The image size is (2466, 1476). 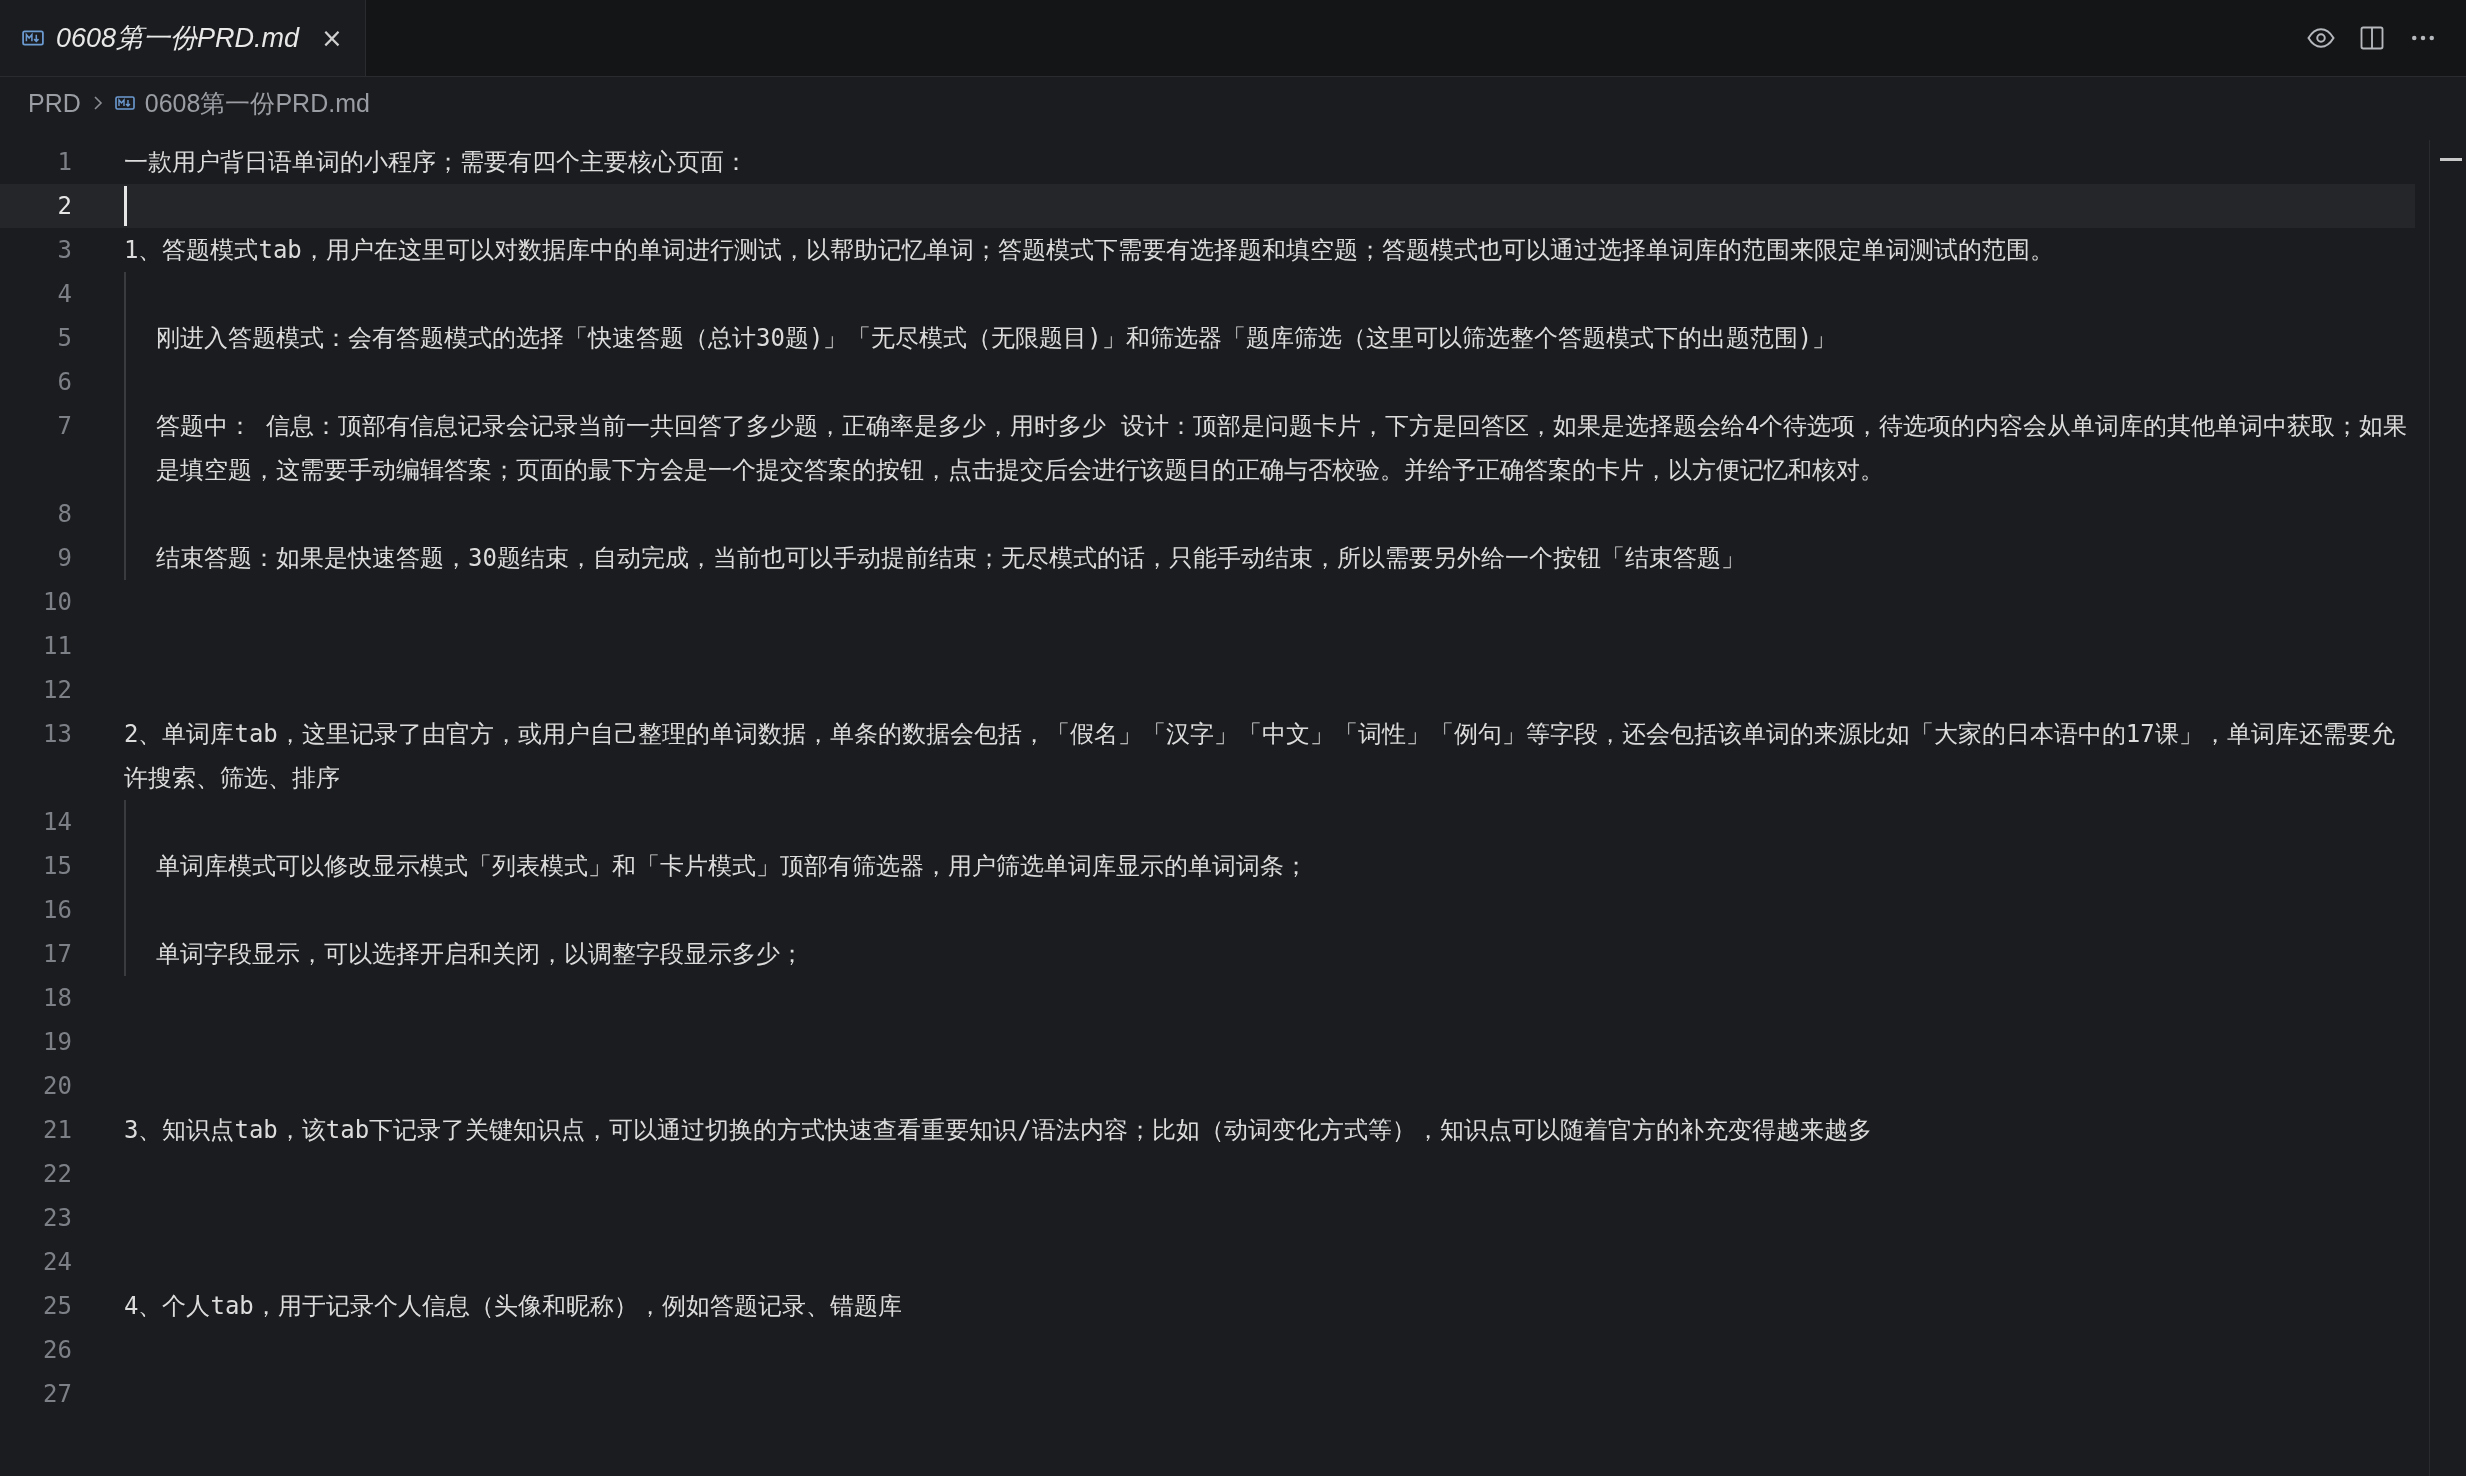 I want to click on line-number: 12, so click(x=57, y=690).